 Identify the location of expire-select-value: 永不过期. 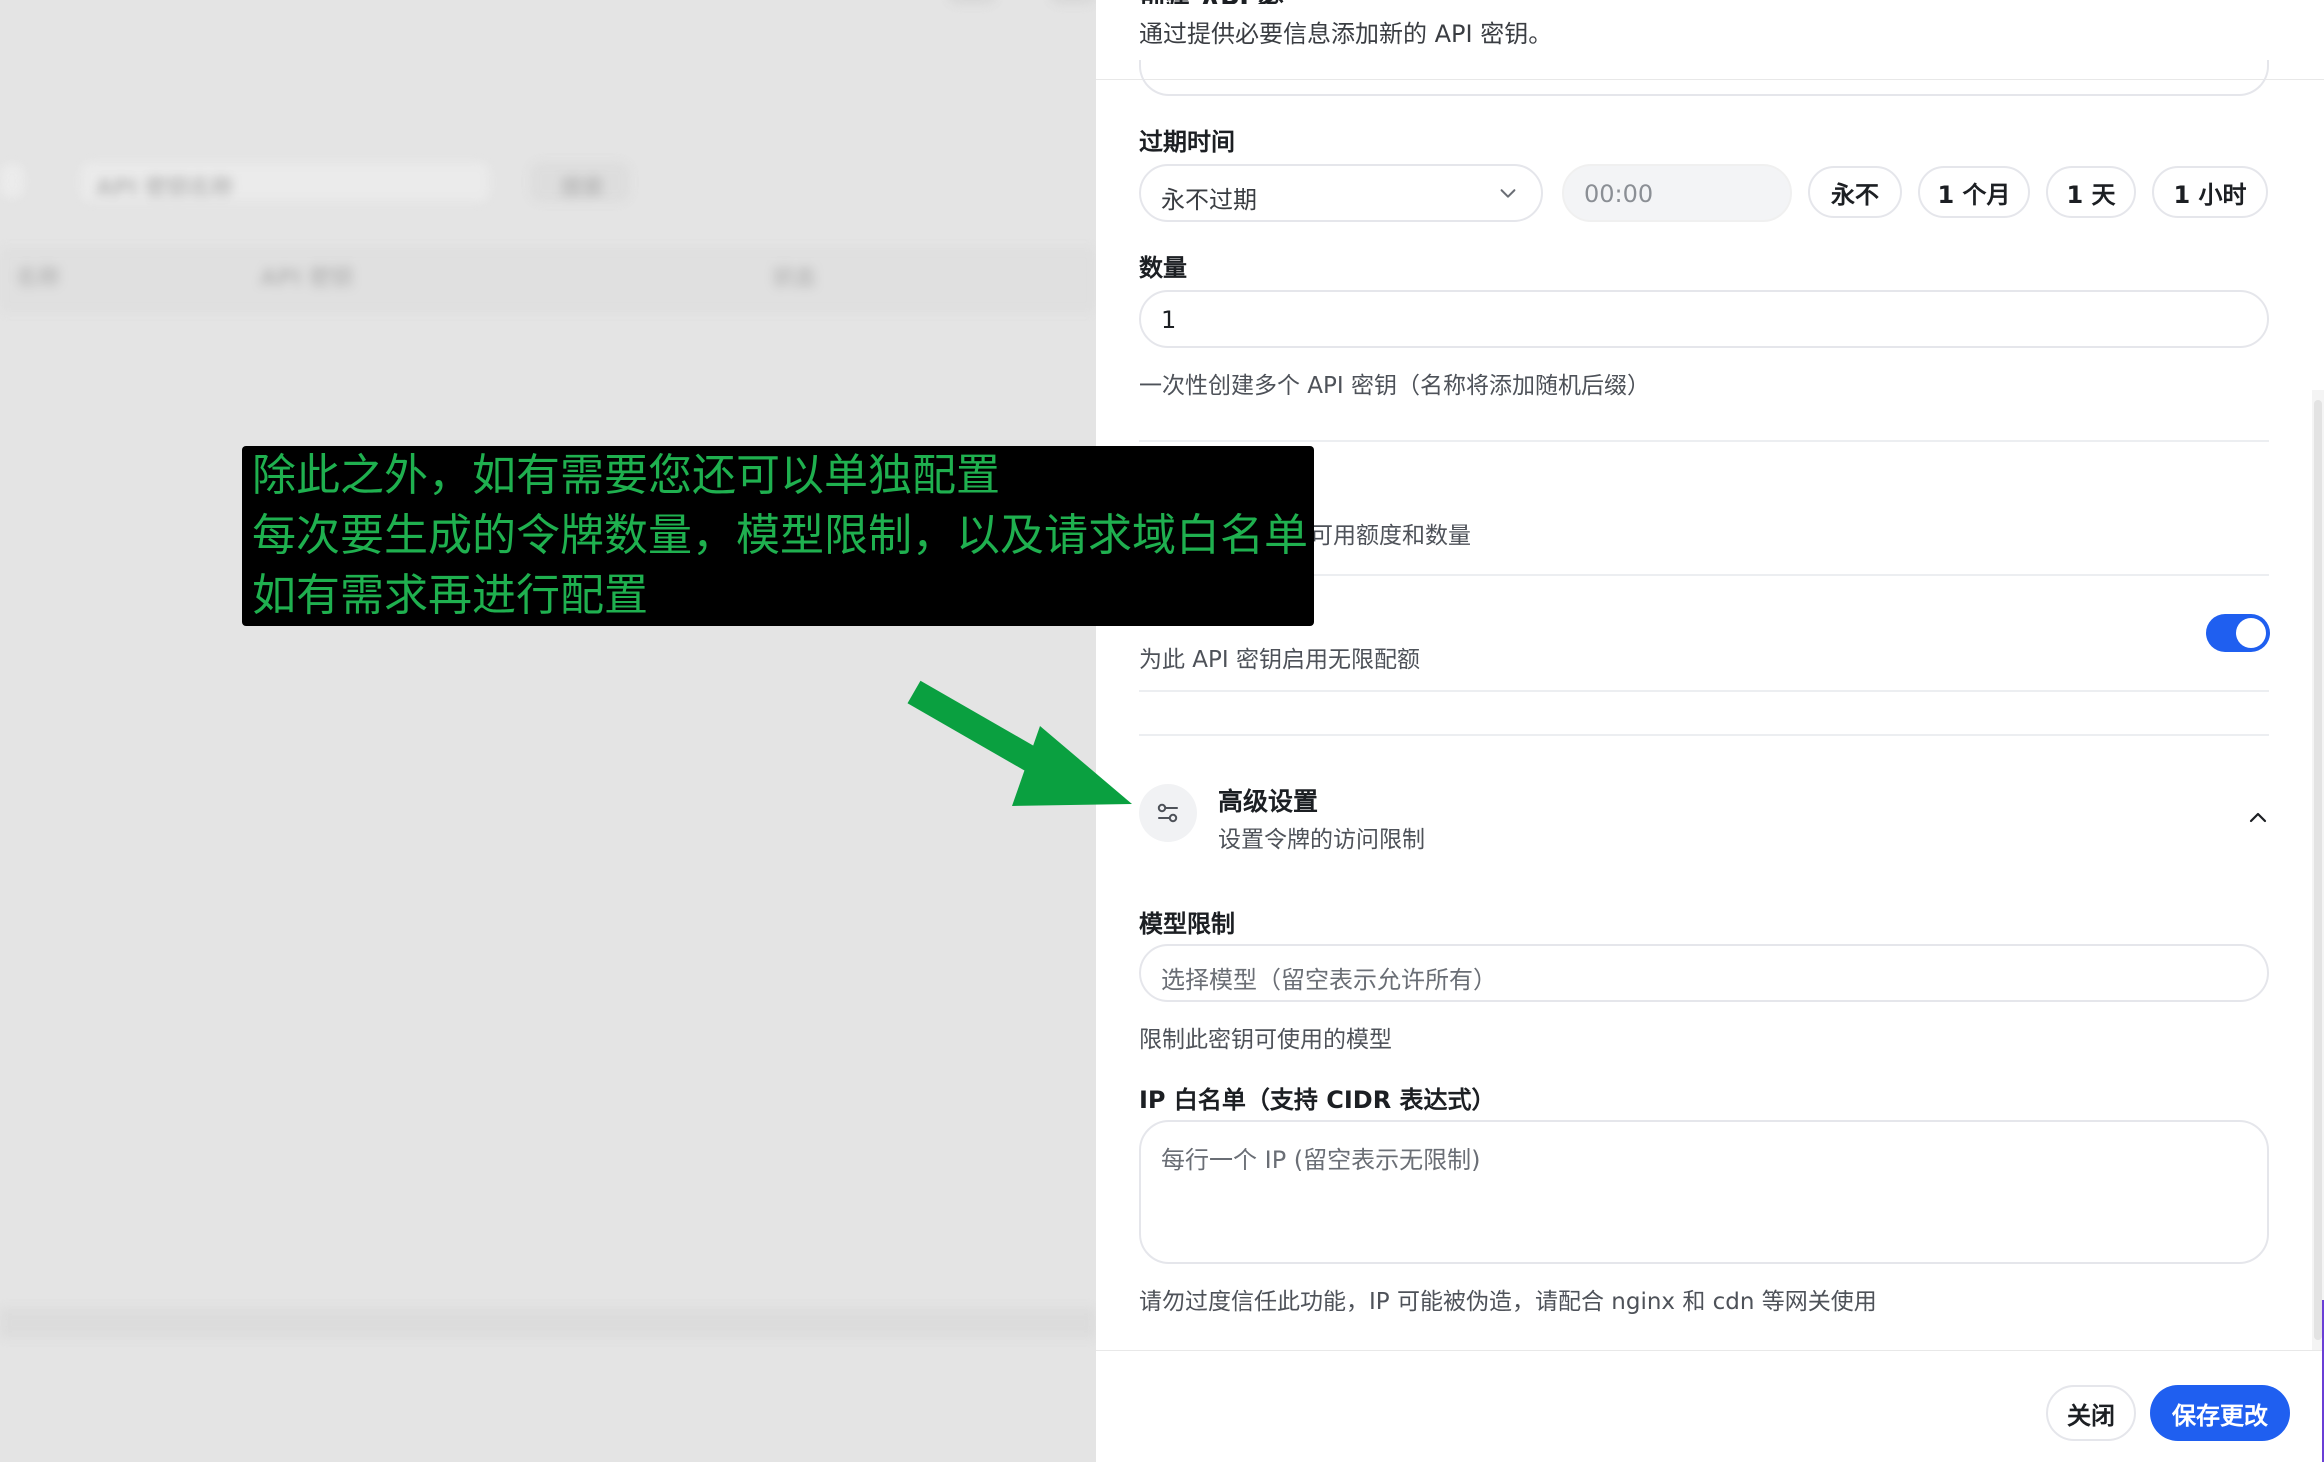
(1209, 200).